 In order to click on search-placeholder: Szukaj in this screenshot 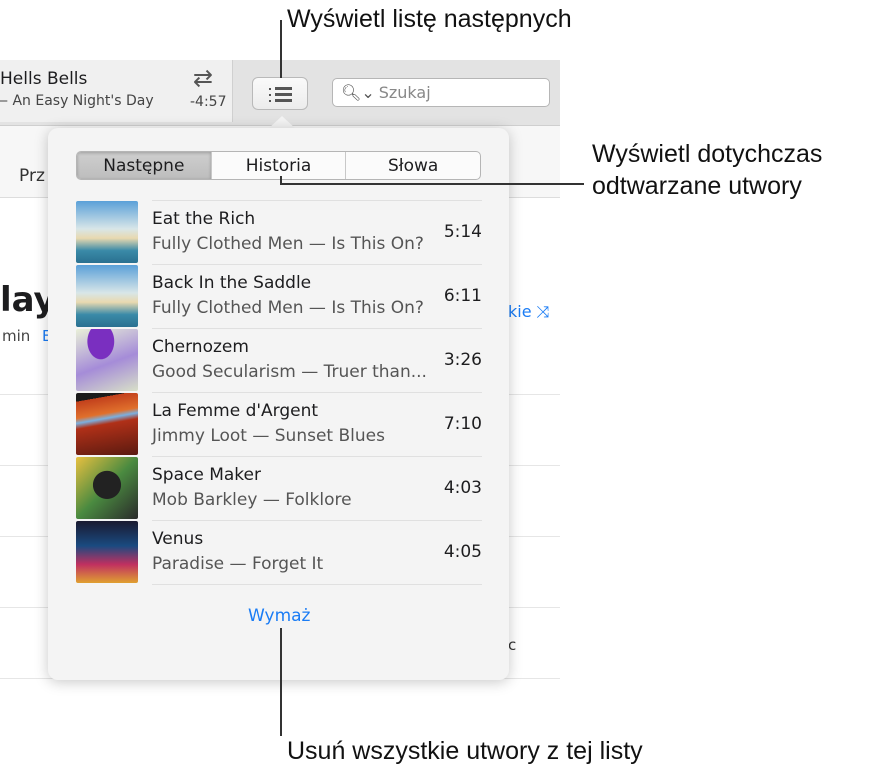, I will do `click(404, 92)`.